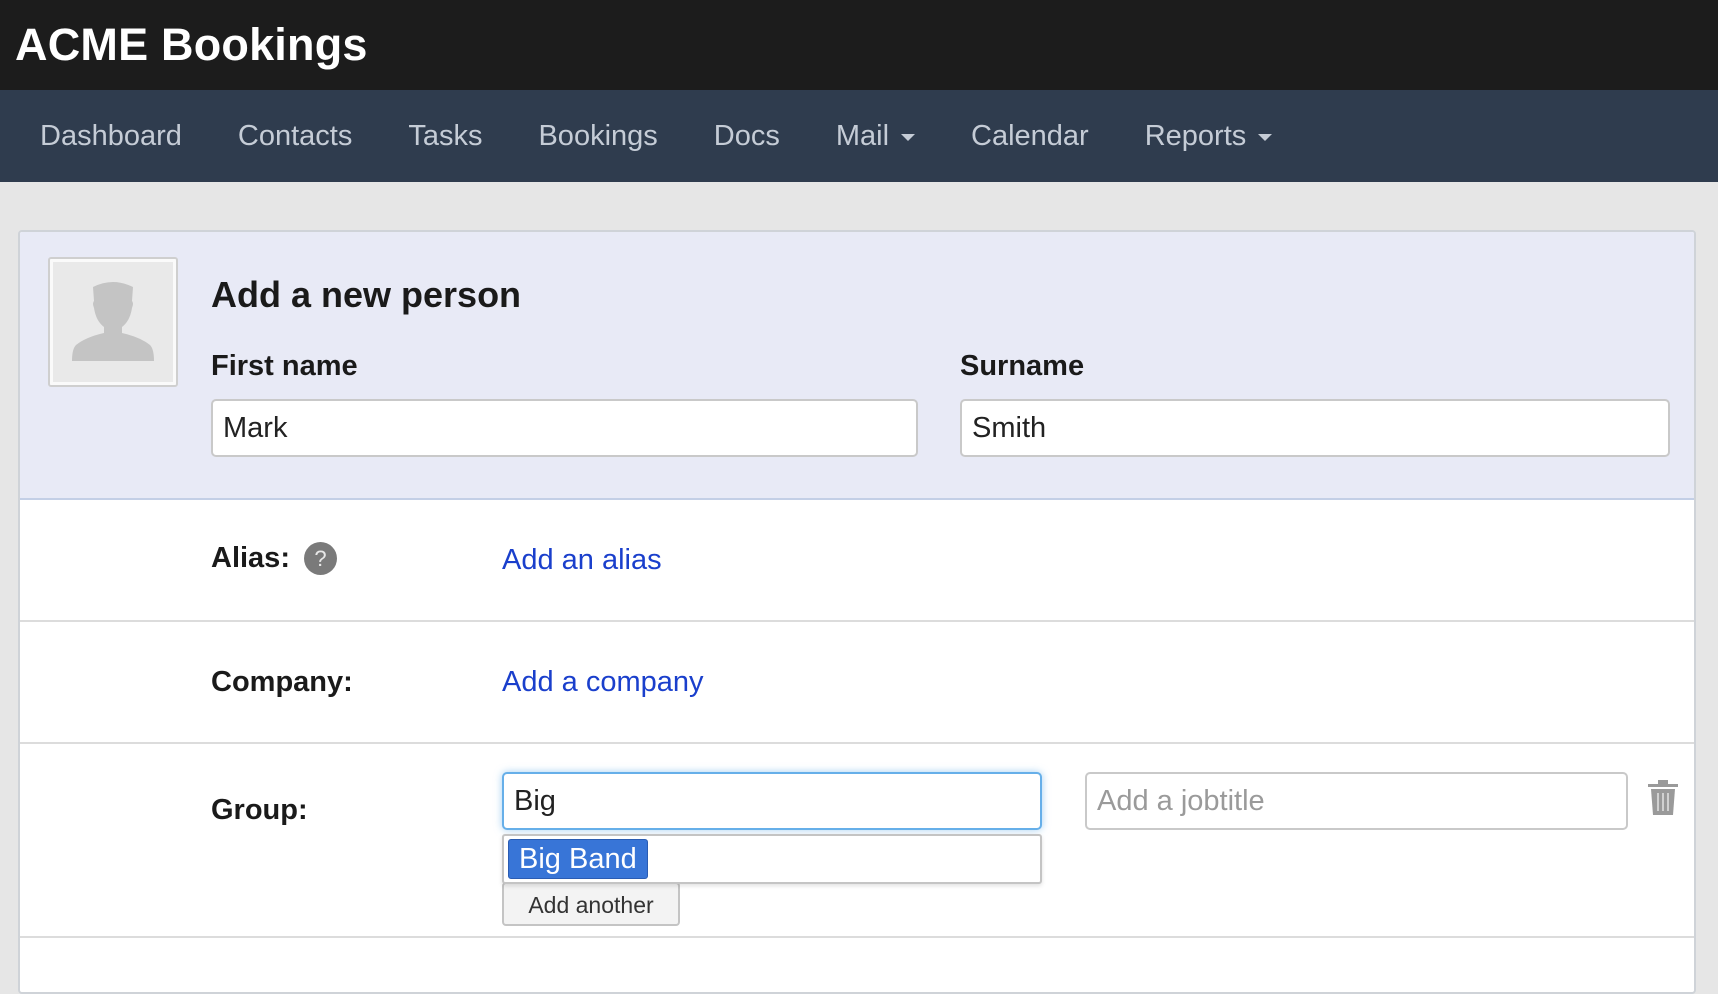  Describe the element at coordinates (1030, 136) in the screenshot. I see `nav-calendar: Calendar` at that location.